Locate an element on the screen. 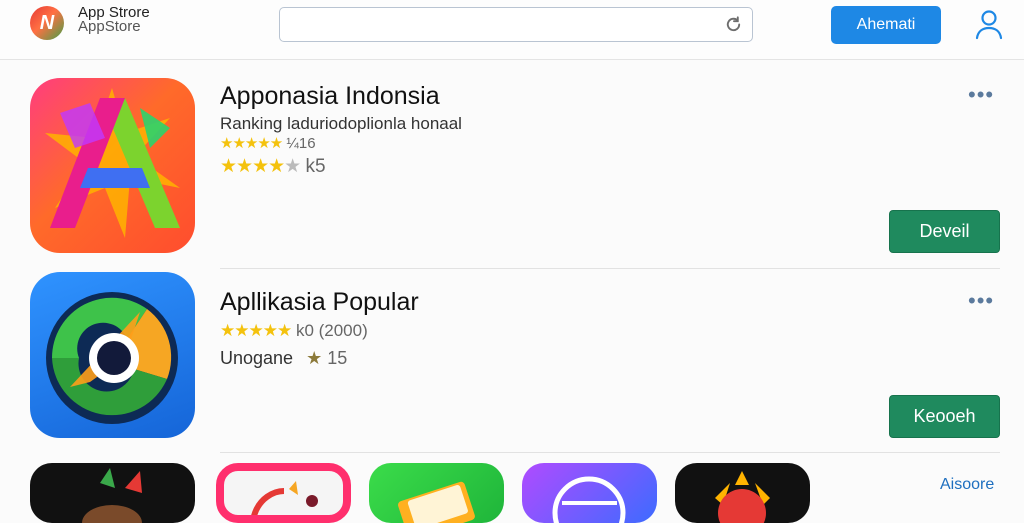 The height and width of the screenshot is (523, 1024). app-rating-row-secondary: ★★★★★ k5 is located at coordinates (273, 166).